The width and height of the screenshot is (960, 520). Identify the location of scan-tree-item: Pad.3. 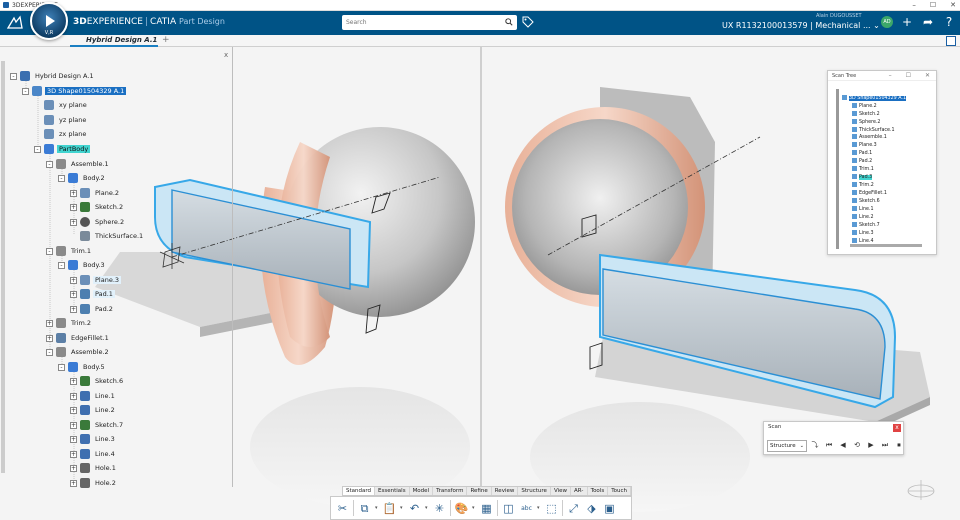
(862, 178).